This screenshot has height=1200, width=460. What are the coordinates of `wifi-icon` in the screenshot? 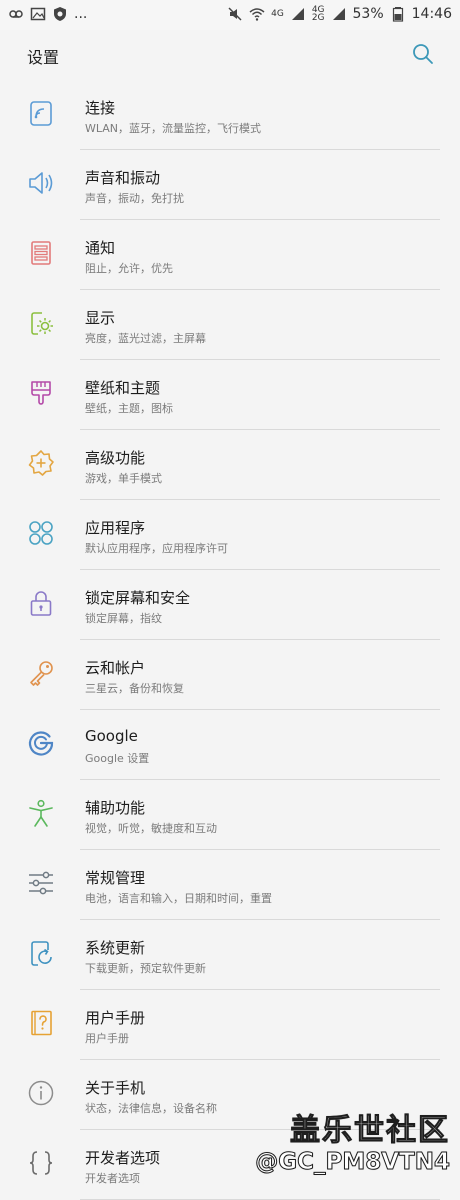 It's located at (257, 14).